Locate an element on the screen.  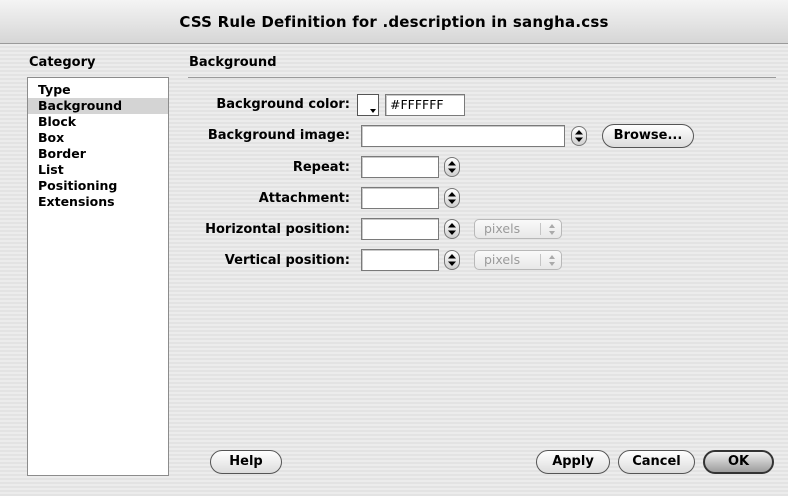
repeat-select is located at coordinates (400, 167).